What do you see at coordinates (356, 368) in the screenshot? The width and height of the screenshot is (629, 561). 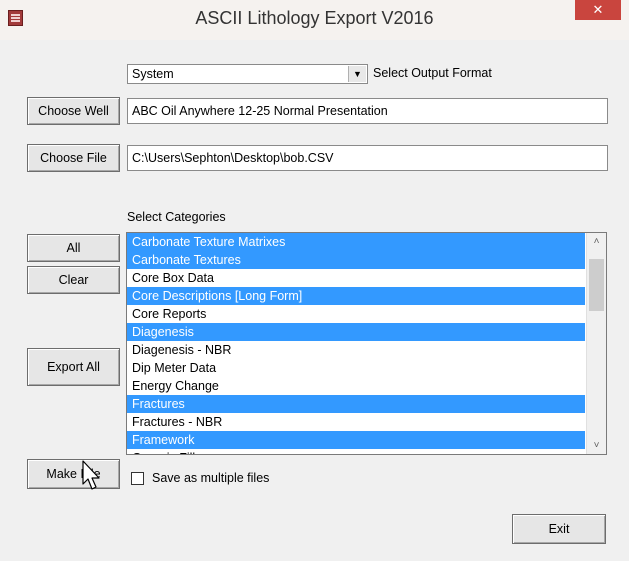 I see `category-item: Dip Meter Data` at bounding box center [356, 368].